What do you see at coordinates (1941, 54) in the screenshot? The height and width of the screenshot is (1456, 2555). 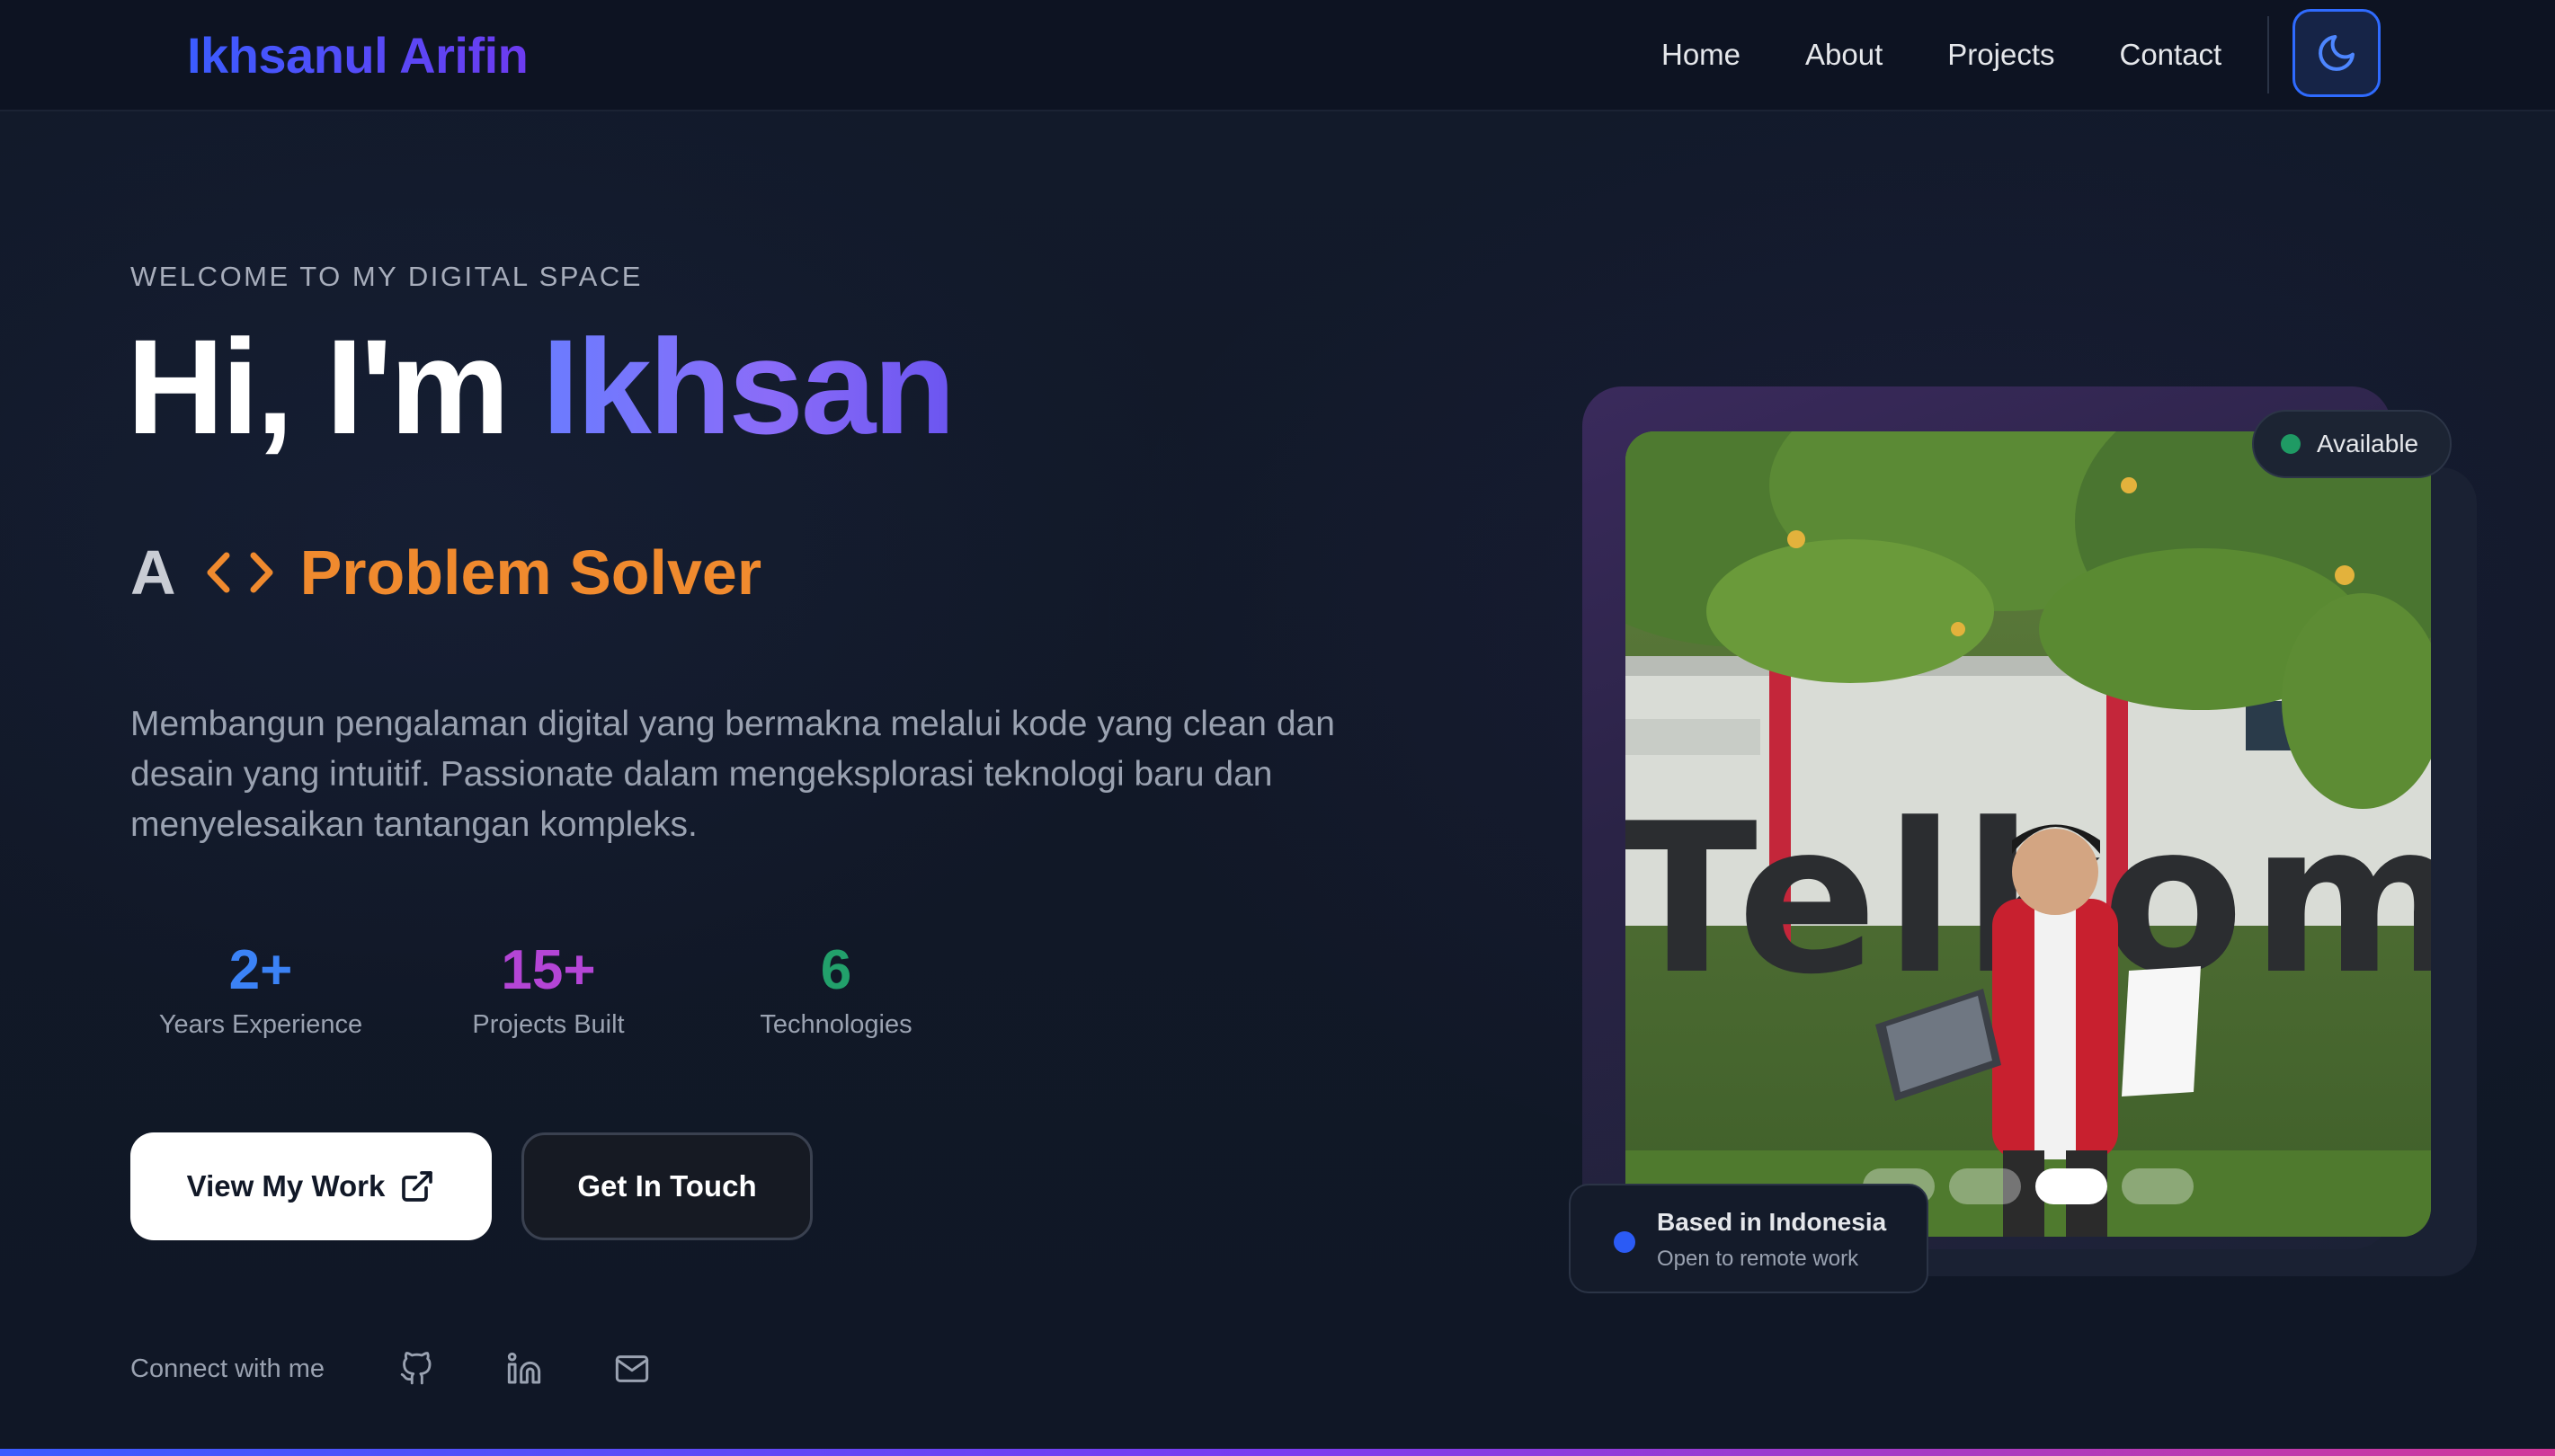 I see `main-nav: Home About Projects Contact` at bounding box center [1941, 54].